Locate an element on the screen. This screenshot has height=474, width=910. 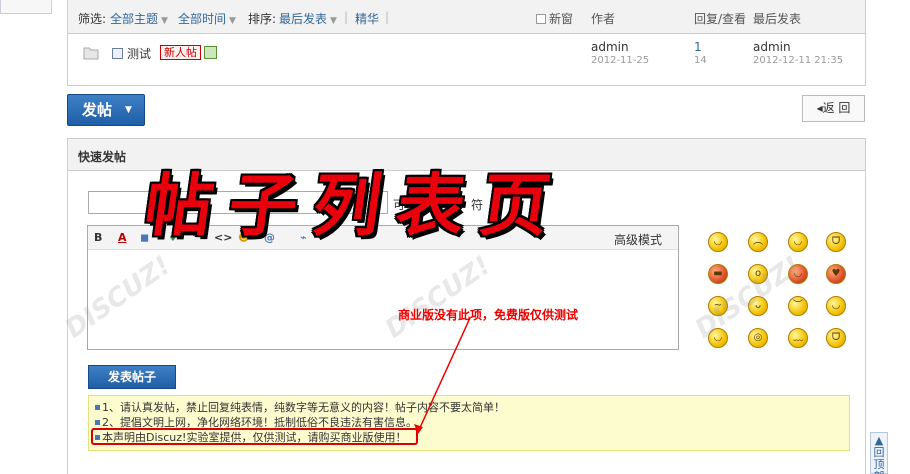
back-to-top-label: 回顶部 is located at coordinates (879, 460).